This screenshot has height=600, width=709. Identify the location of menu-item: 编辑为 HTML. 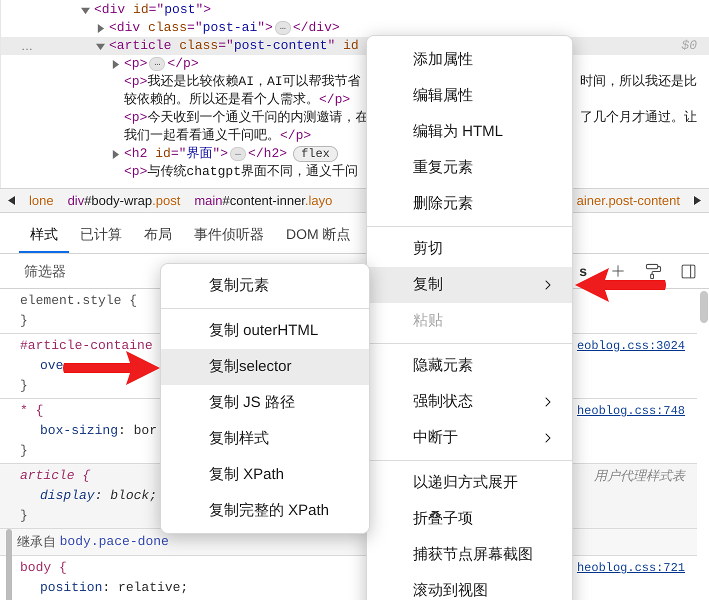
(469, 132).